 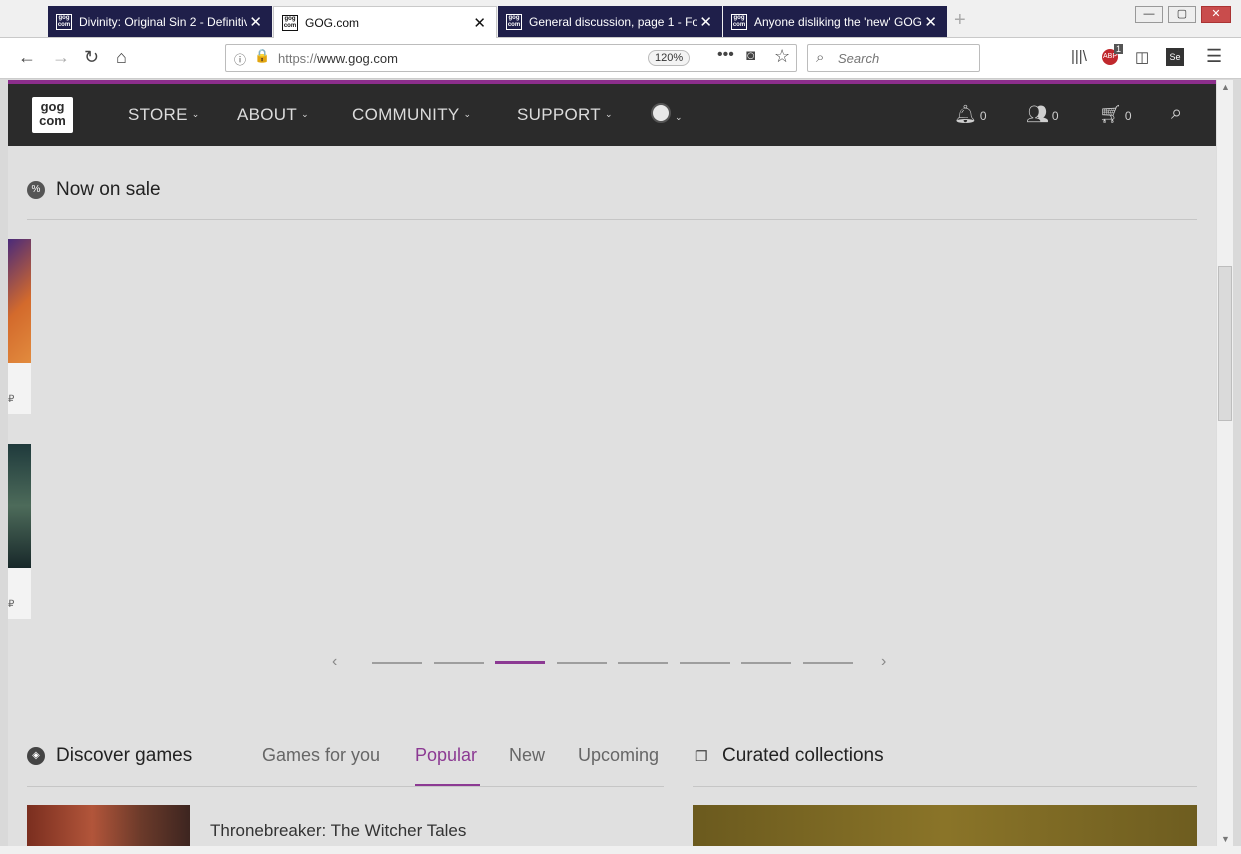 I want to click on bookmark-star-icon: ☆, so click(x=782, y=56).